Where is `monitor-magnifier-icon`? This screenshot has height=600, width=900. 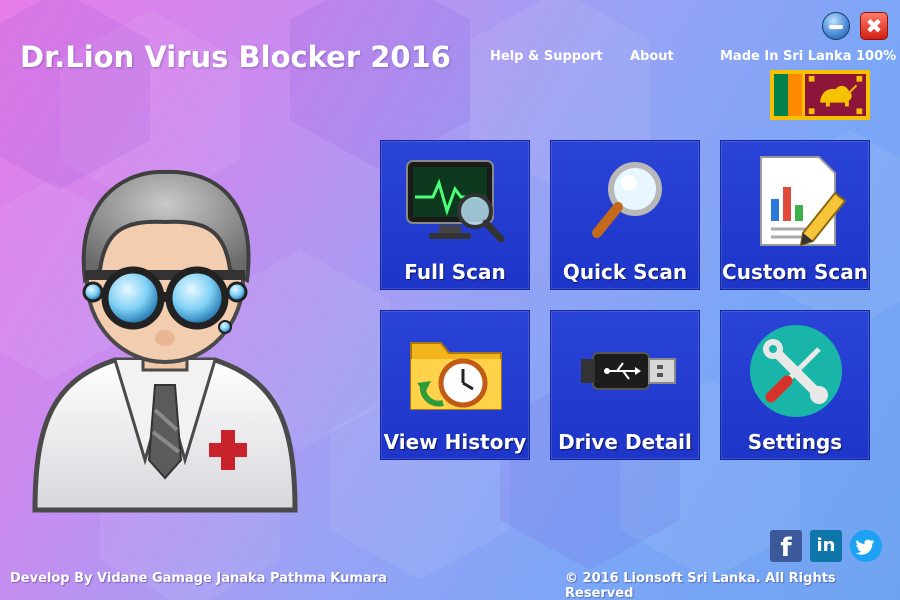 monitor-magnifier-icon is located at coordinates (455, 201).